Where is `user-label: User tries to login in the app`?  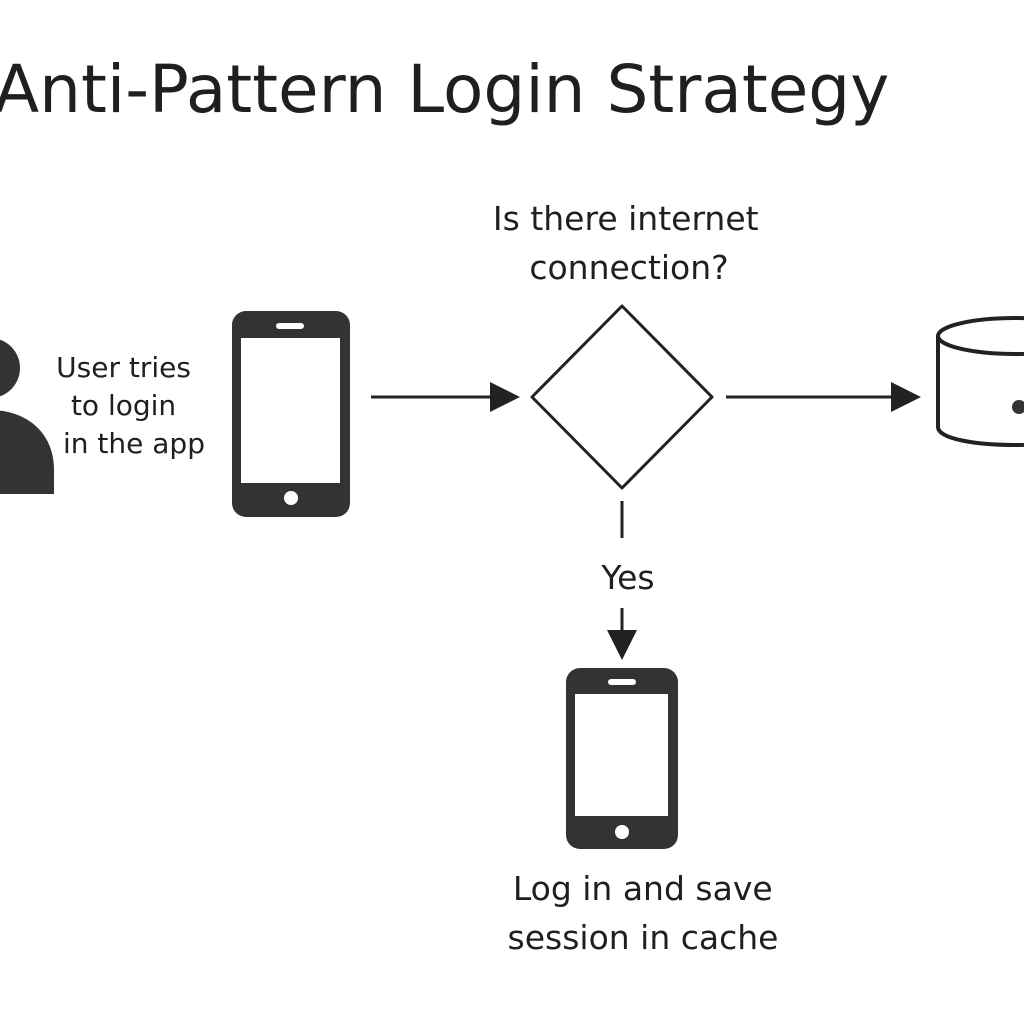
user-label: User tries to login in the app is located at coordinates (130, 405).